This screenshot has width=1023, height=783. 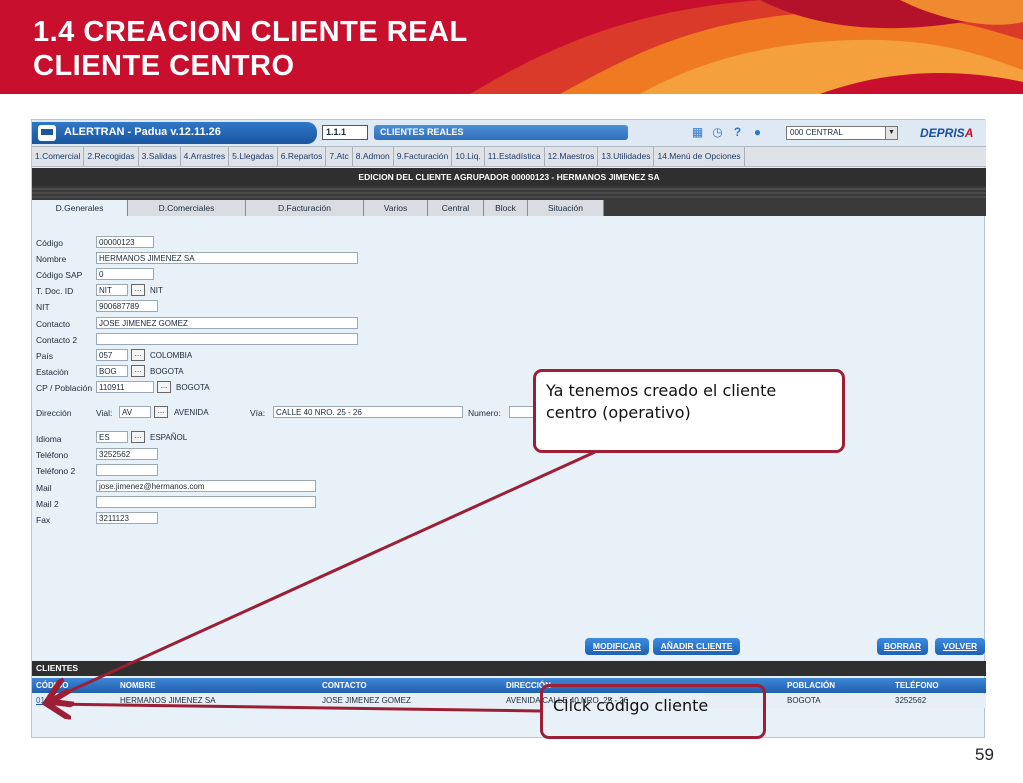 What do you see at coordinates (456, 208) in the screenshot?
I see `tab-central: Central` at bounding box center [456, 208].